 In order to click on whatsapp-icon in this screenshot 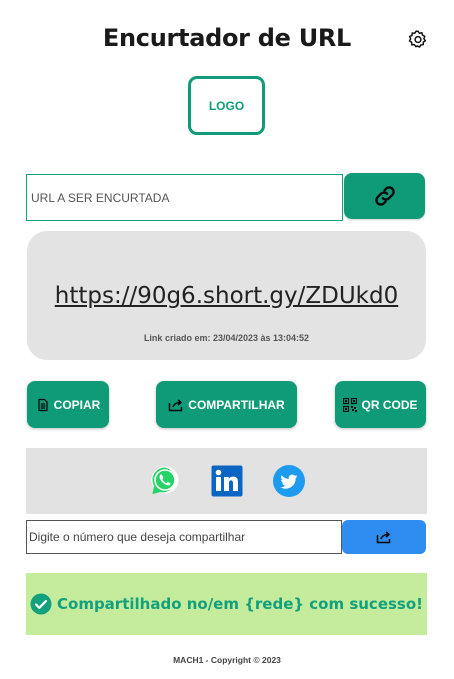, I will do `click(165, 481)`.